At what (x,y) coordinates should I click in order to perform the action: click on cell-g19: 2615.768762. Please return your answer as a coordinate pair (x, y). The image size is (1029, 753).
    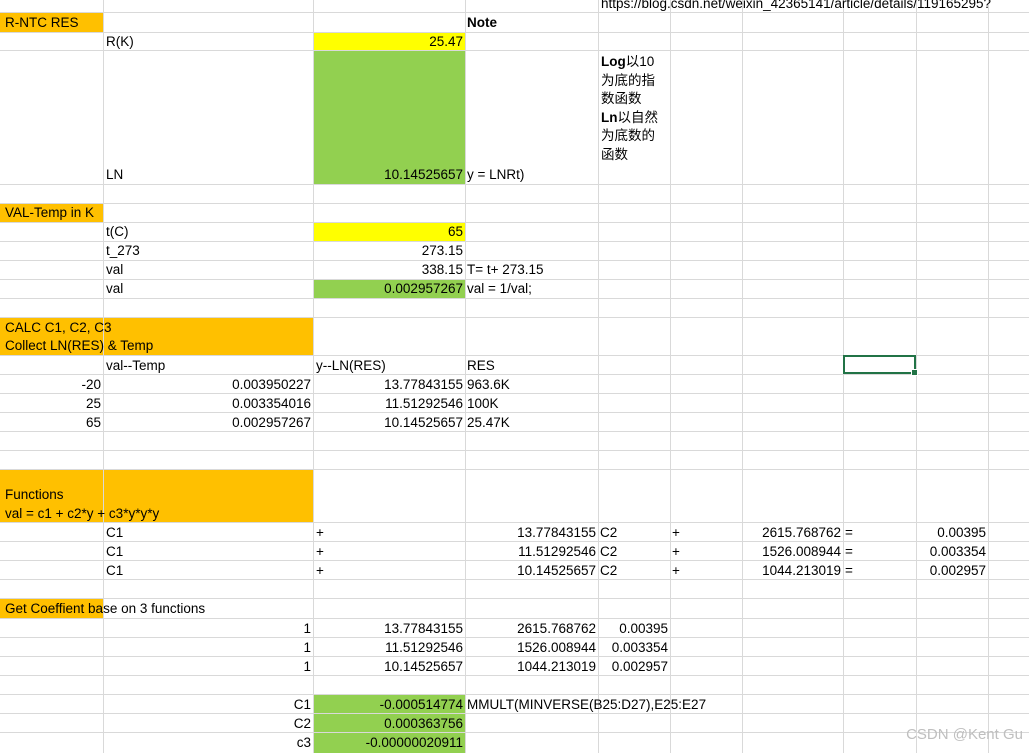
    Looking at the image, I should click on (792, 532).